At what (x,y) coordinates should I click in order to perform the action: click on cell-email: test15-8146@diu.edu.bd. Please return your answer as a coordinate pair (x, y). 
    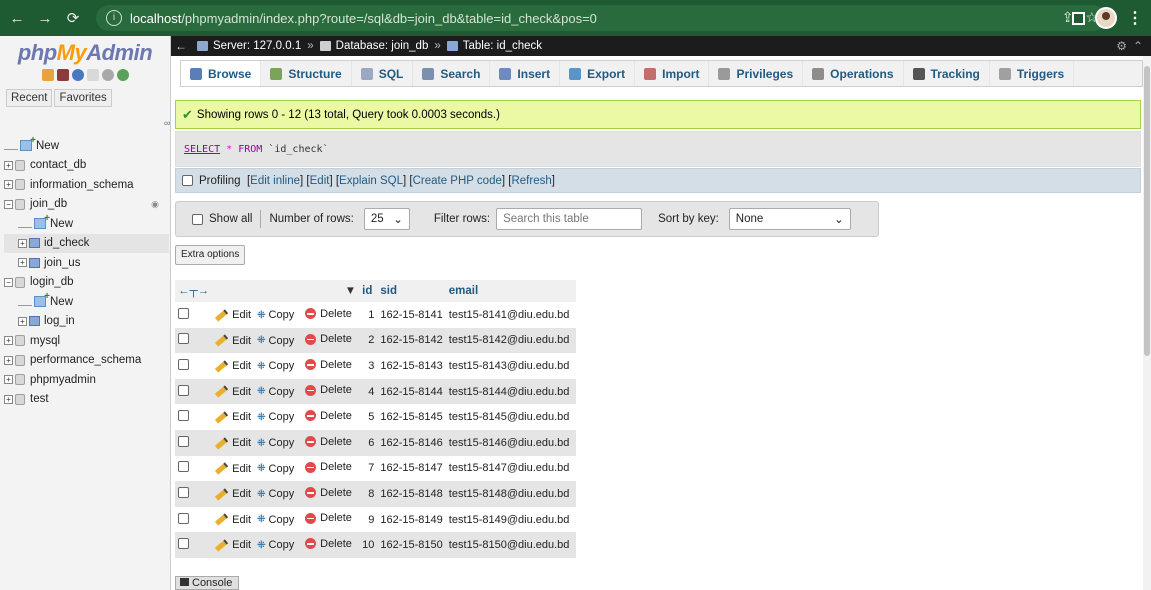
    Looking at the image, I should click on (510, 442).